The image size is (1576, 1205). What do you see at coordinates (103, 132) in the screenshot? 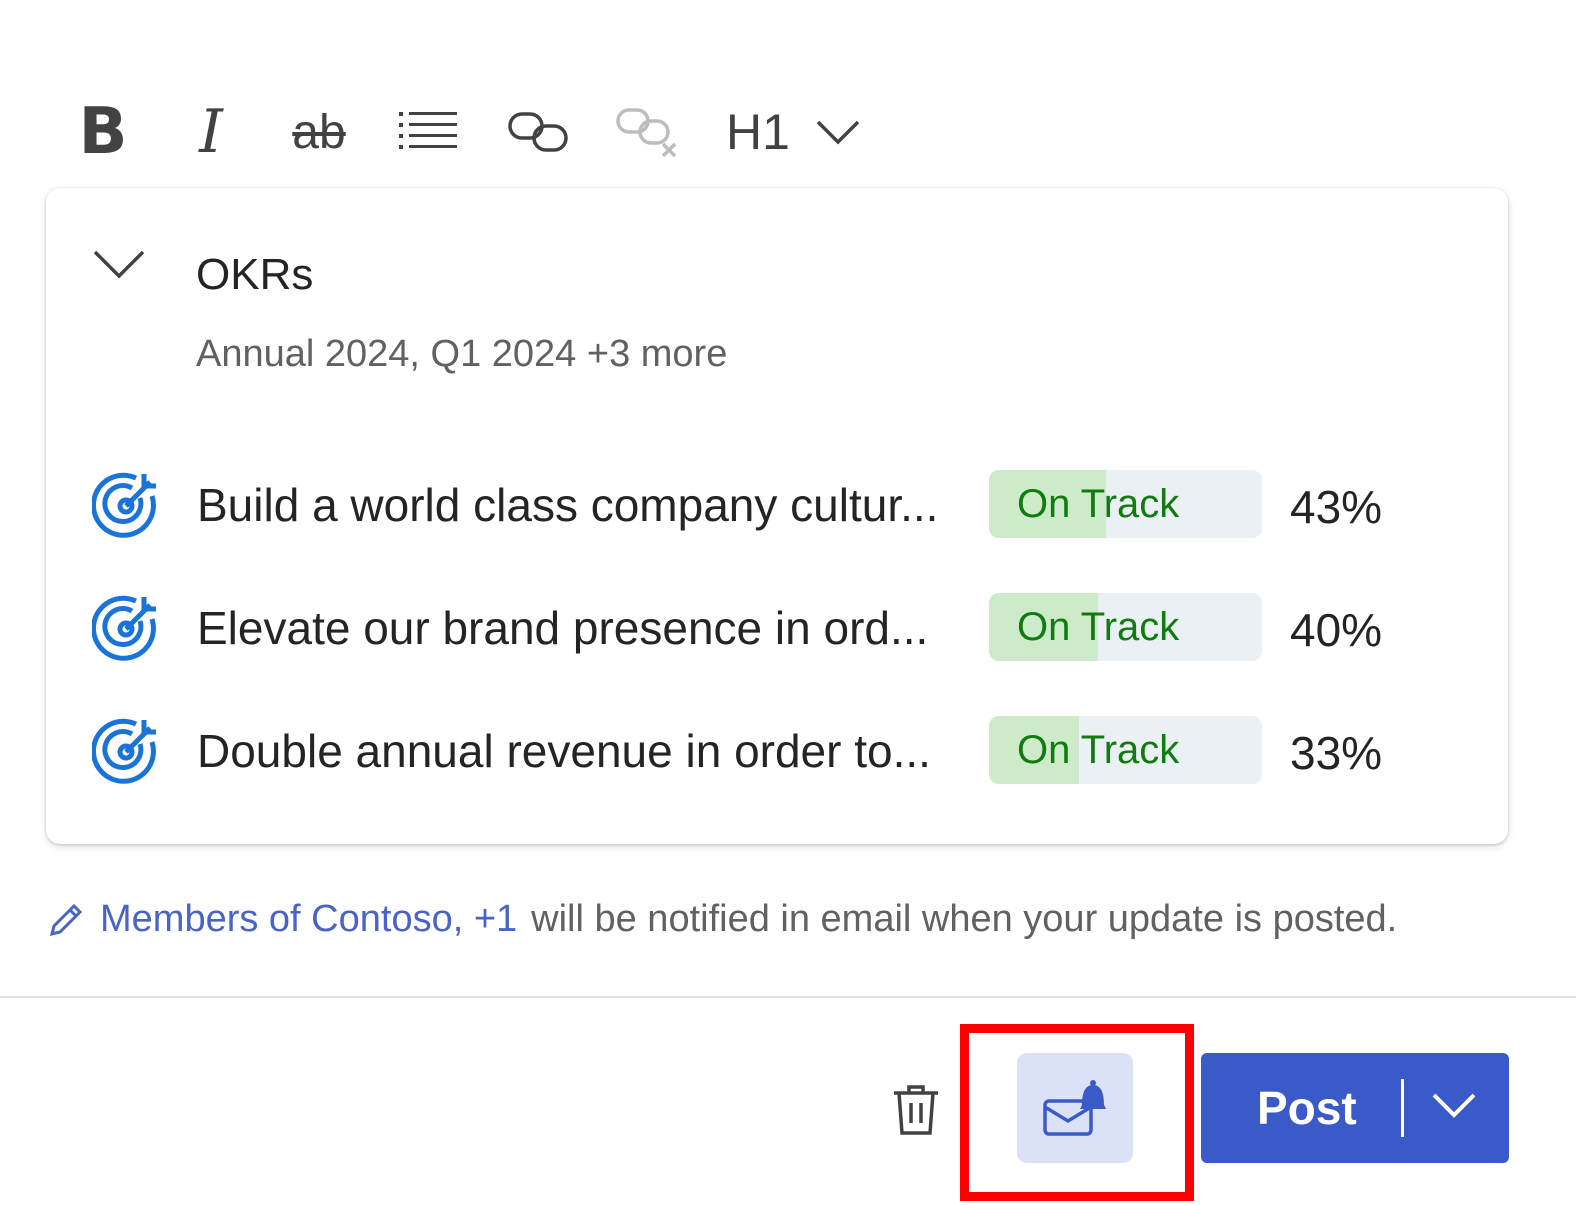
I see `bold-button: B` at bounding box center [103, 132].